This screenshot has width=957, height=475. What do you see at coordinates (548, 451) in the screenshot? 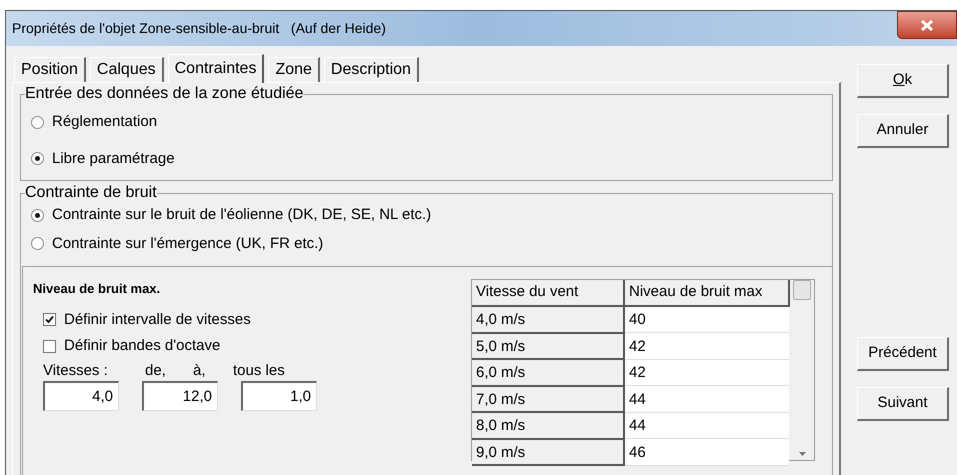
I see `row-header: 9,0 m/s` at bounding box center [548, 451].